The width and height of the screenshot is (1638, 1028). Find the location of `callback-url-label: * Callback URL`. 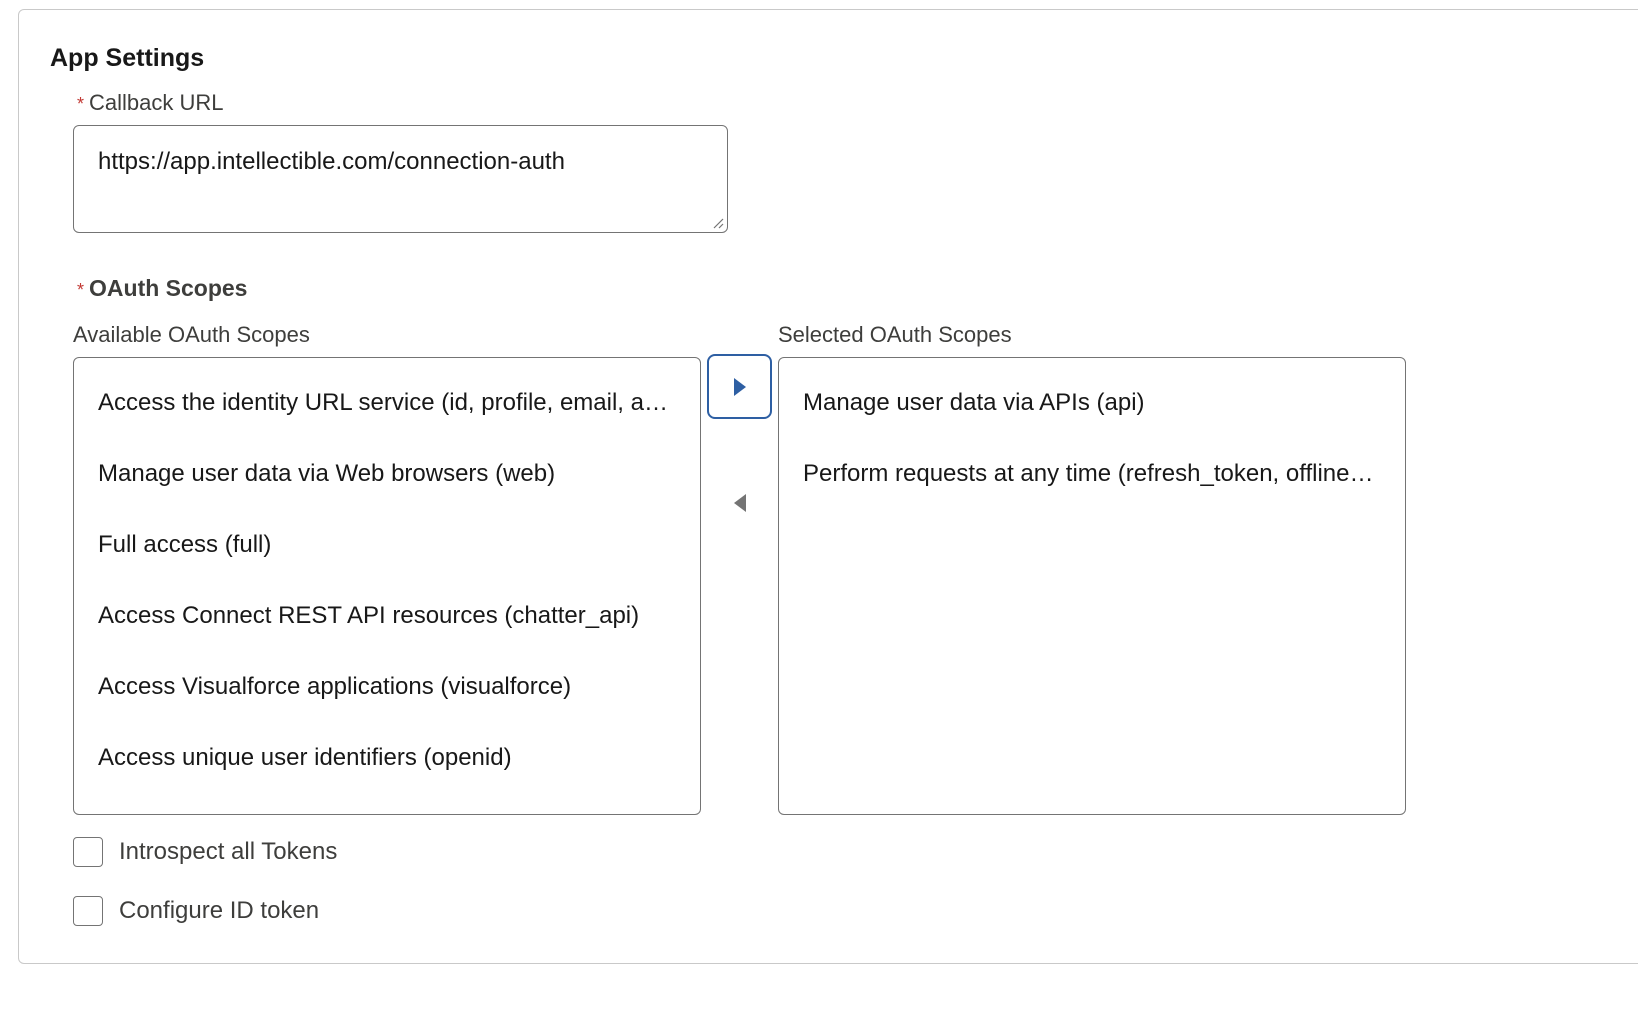

callback-url-label: * Callback URL is located at coordinates (150, 103).